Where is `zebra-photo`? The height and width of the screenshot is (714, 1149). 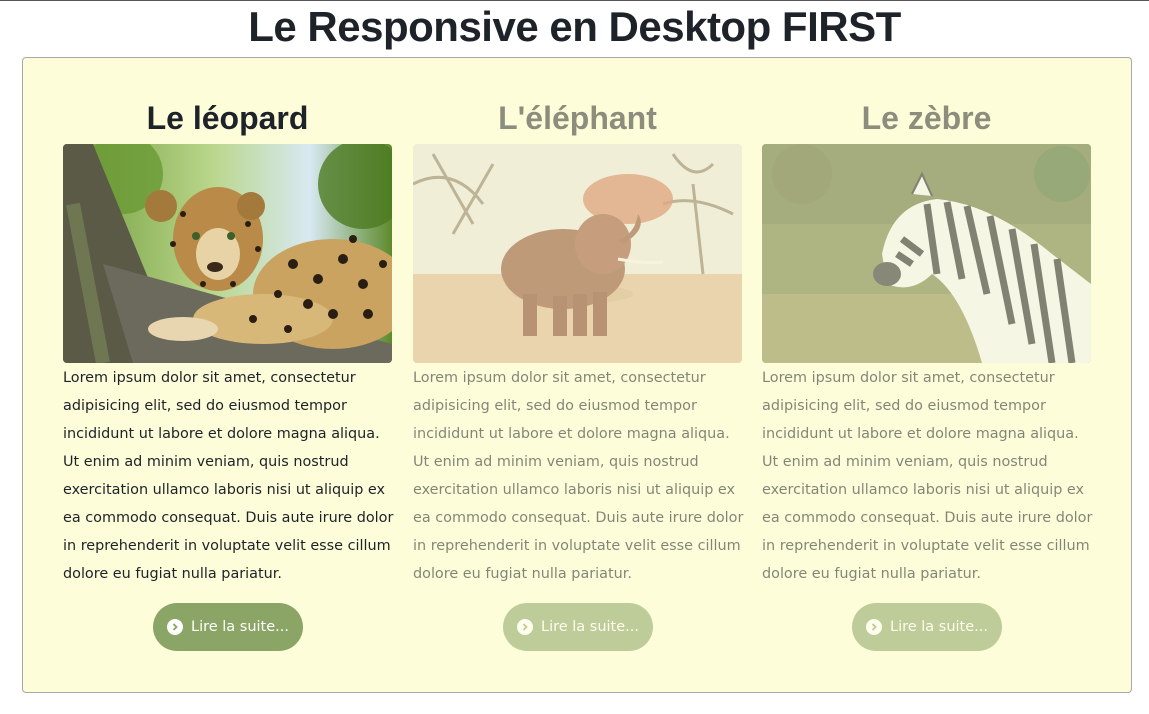
zebra-photo is located at coordinates (926, 253).